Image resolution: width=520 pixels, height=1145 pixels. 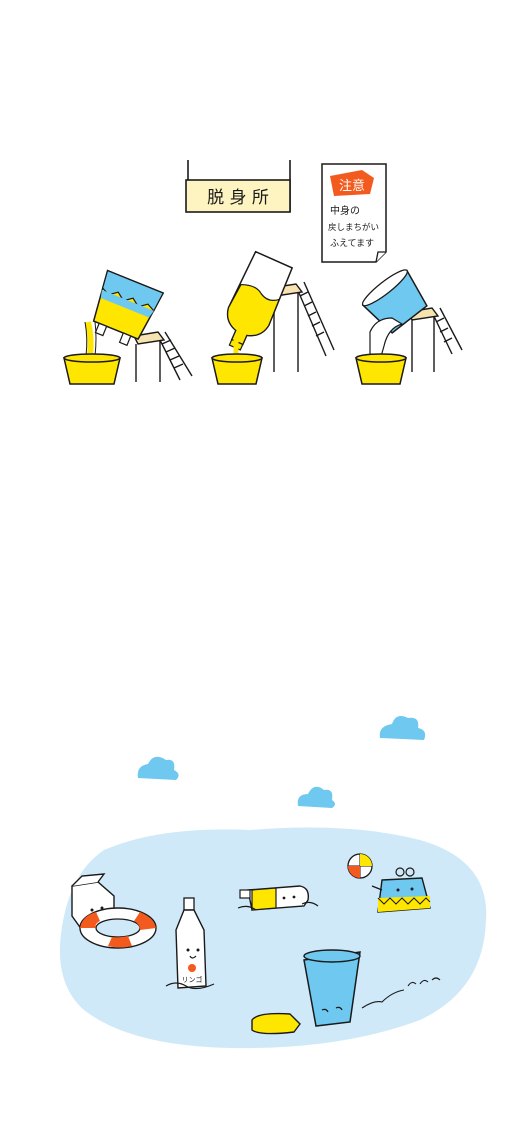 I want to click on changing-room-sign: 脱 身 所, so click(x=238, y=186).